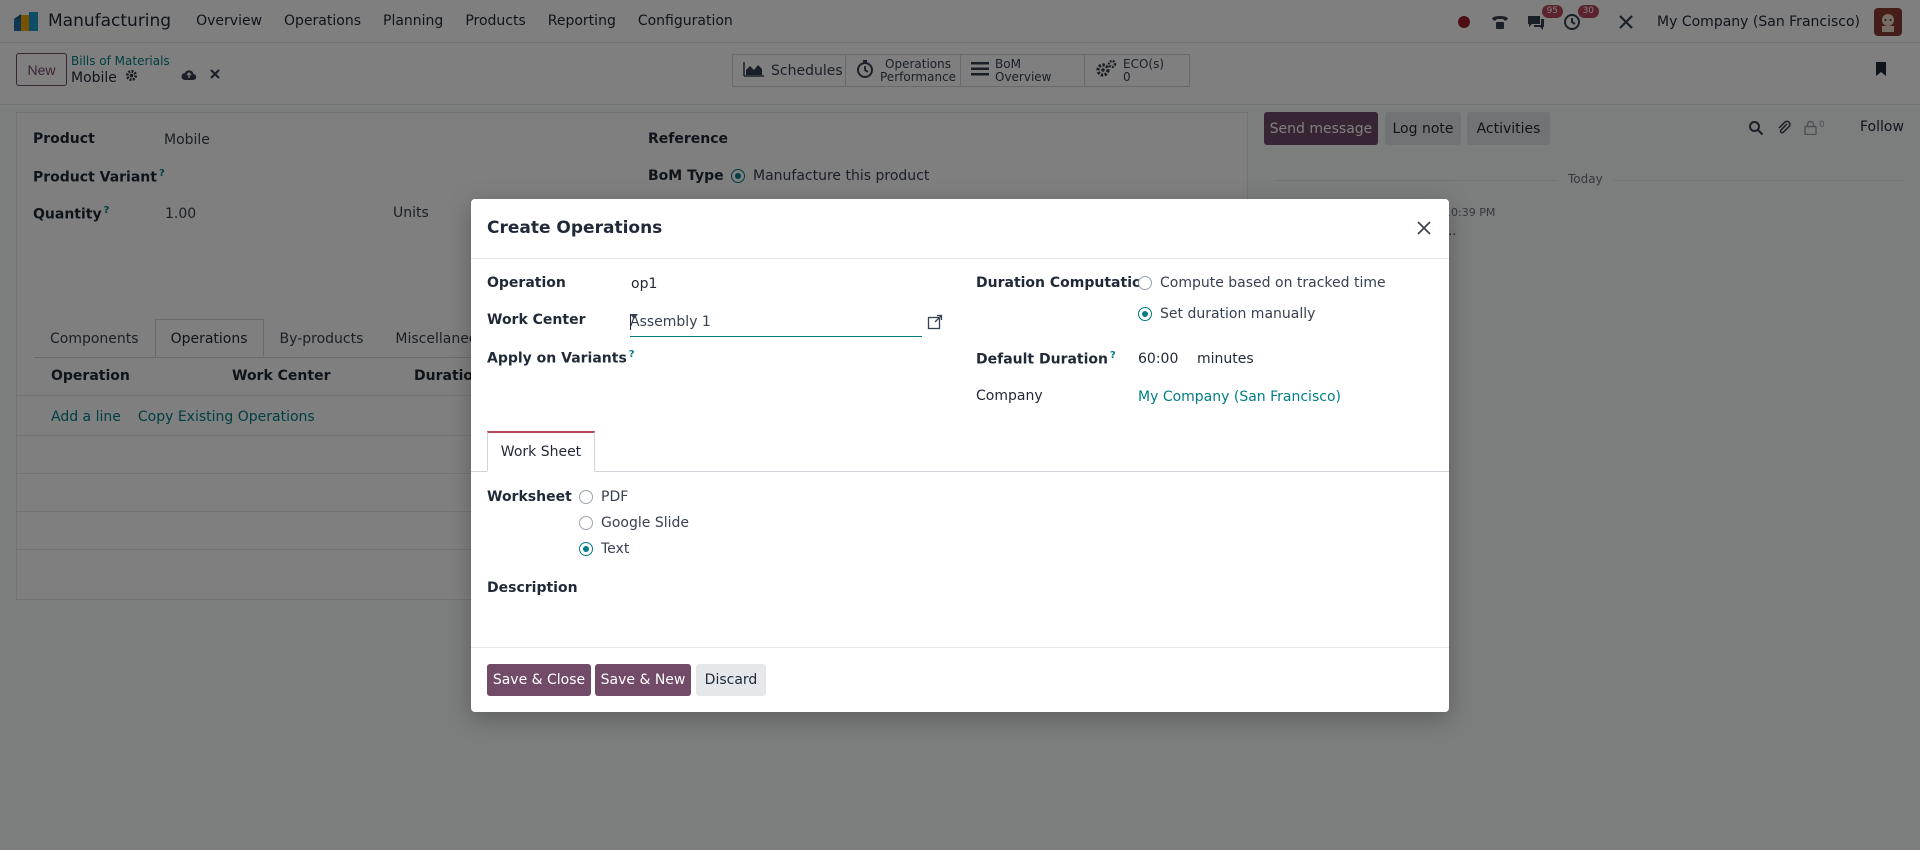 The image size is (1920, 850). What do you see at coordinates (1064, 283) in the screenshot?
I see `duration-computation-label: Duration Computation` at bounding box center [1064, 283].